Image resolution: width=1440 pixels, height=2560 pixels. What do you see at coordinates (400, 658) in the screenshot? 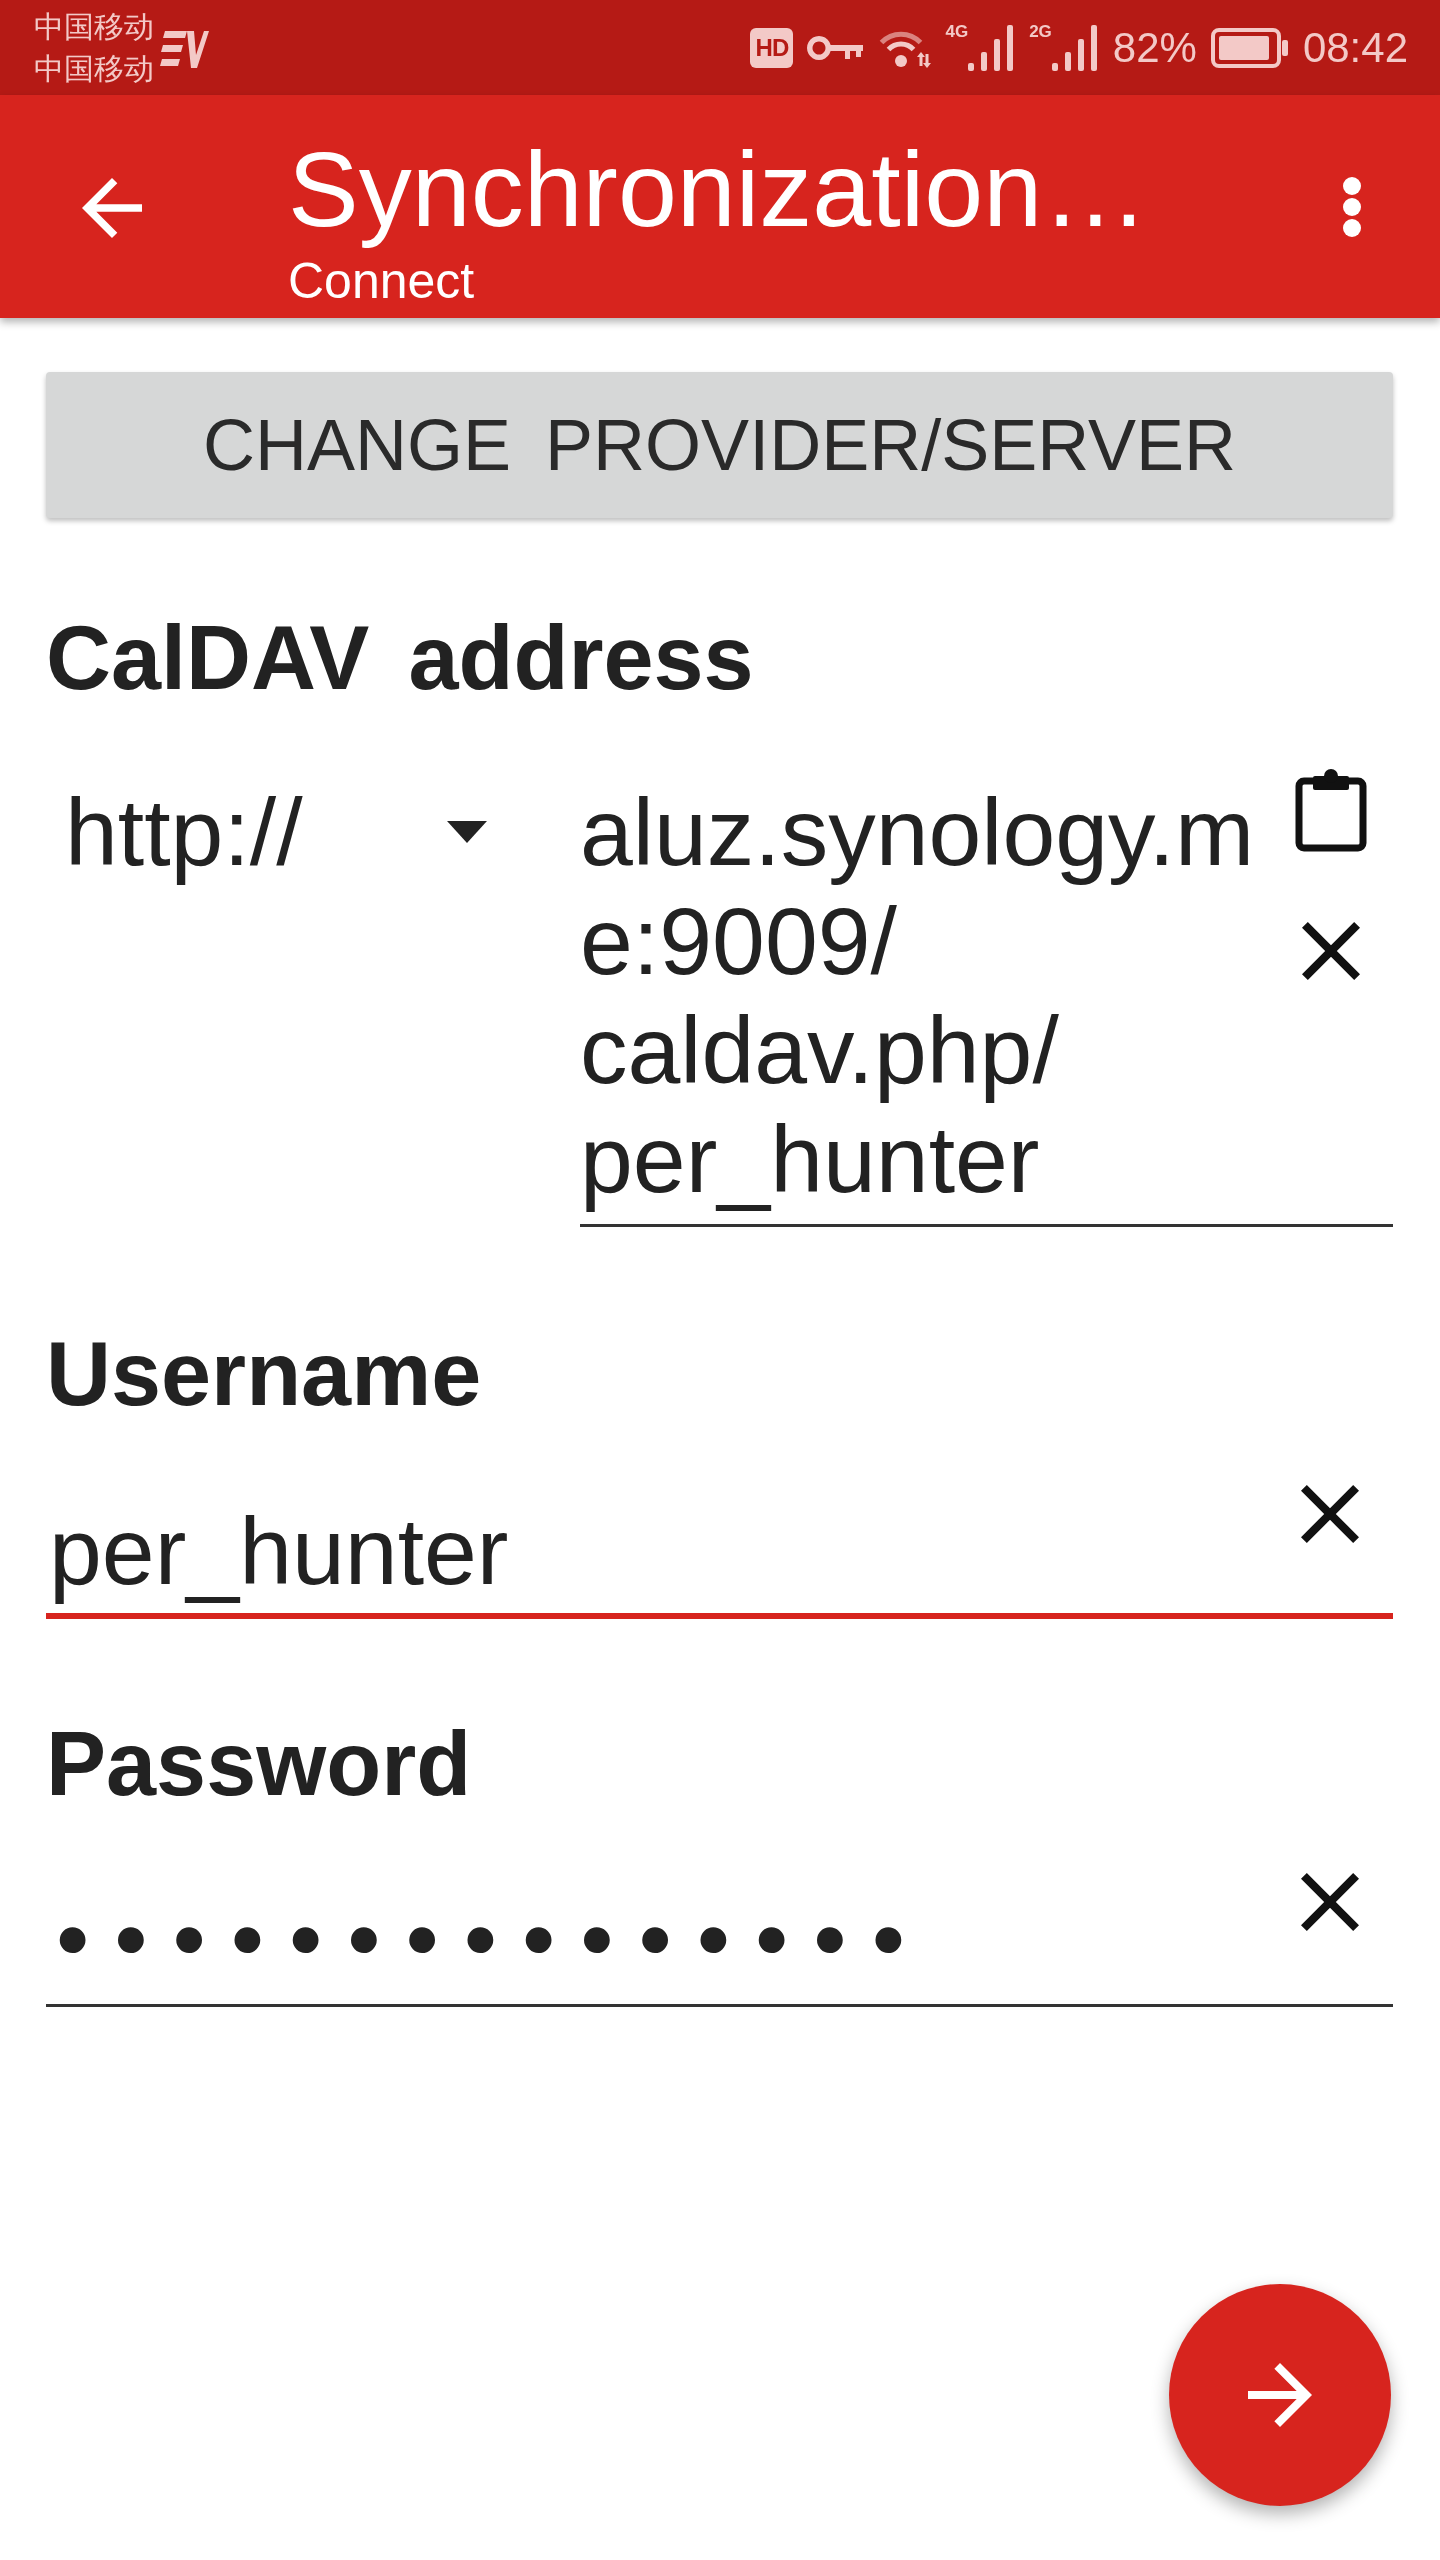
I see `field-label: CalDAV address` at bounding box center [400, 658].